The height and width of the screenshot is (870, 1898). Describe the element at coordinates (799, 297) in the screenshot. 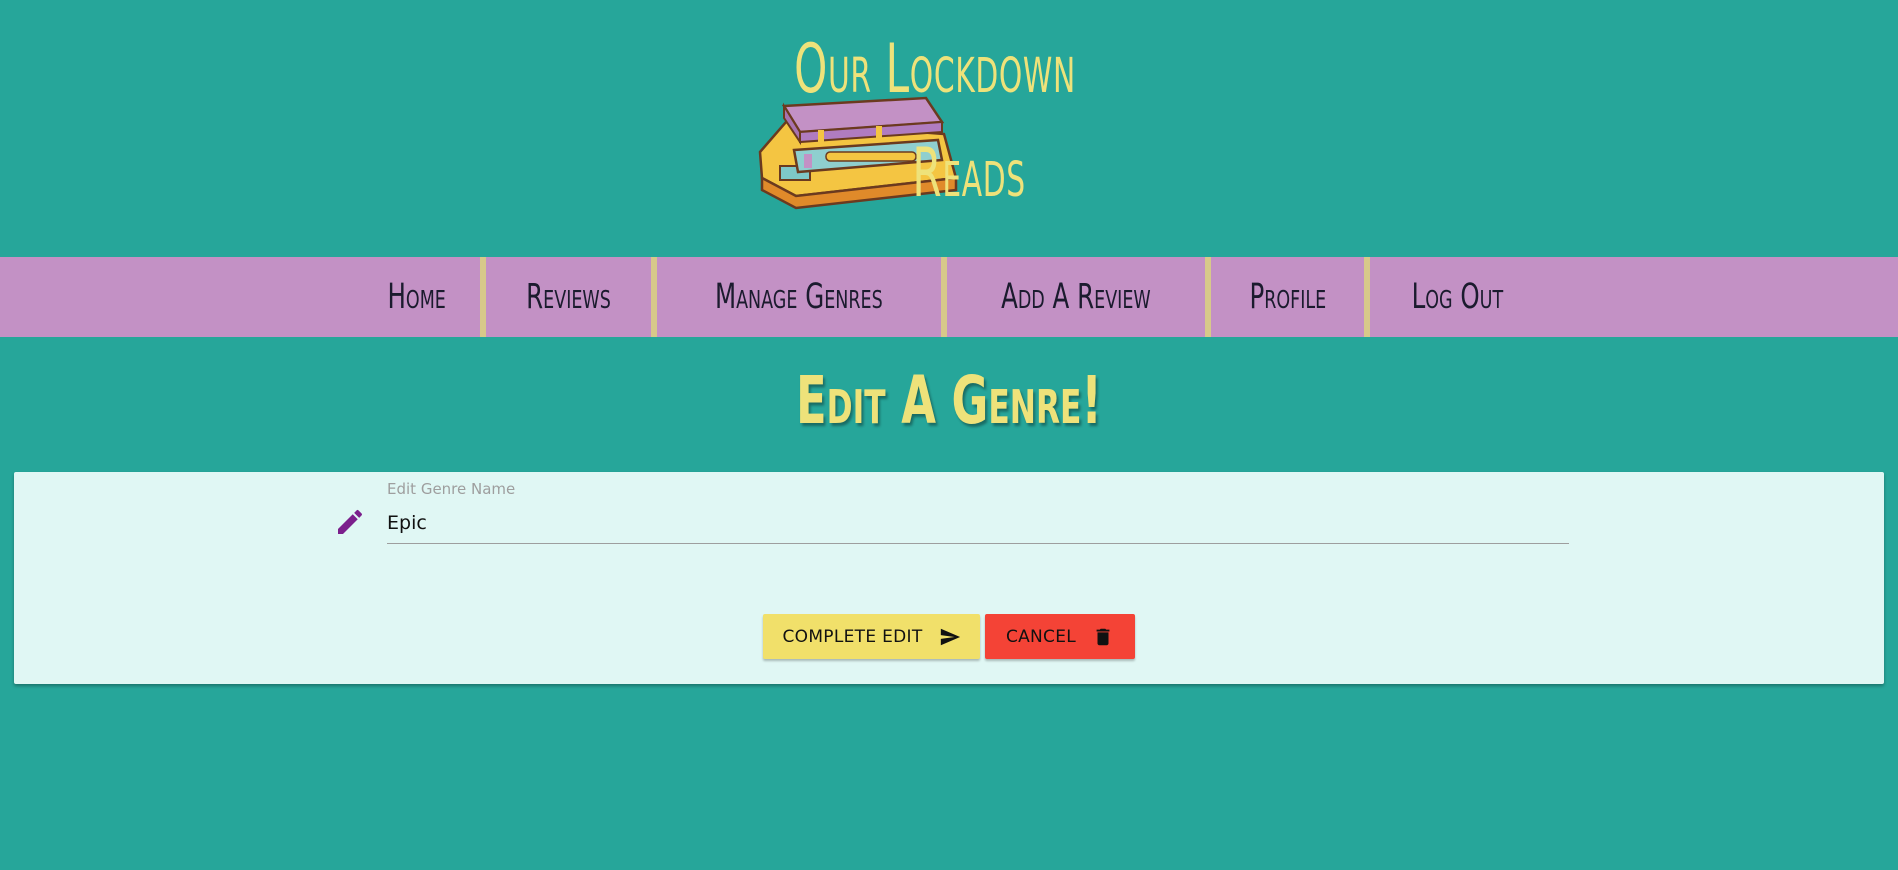

I see `nav-item-manage-genres: Manage Genres` at that location.